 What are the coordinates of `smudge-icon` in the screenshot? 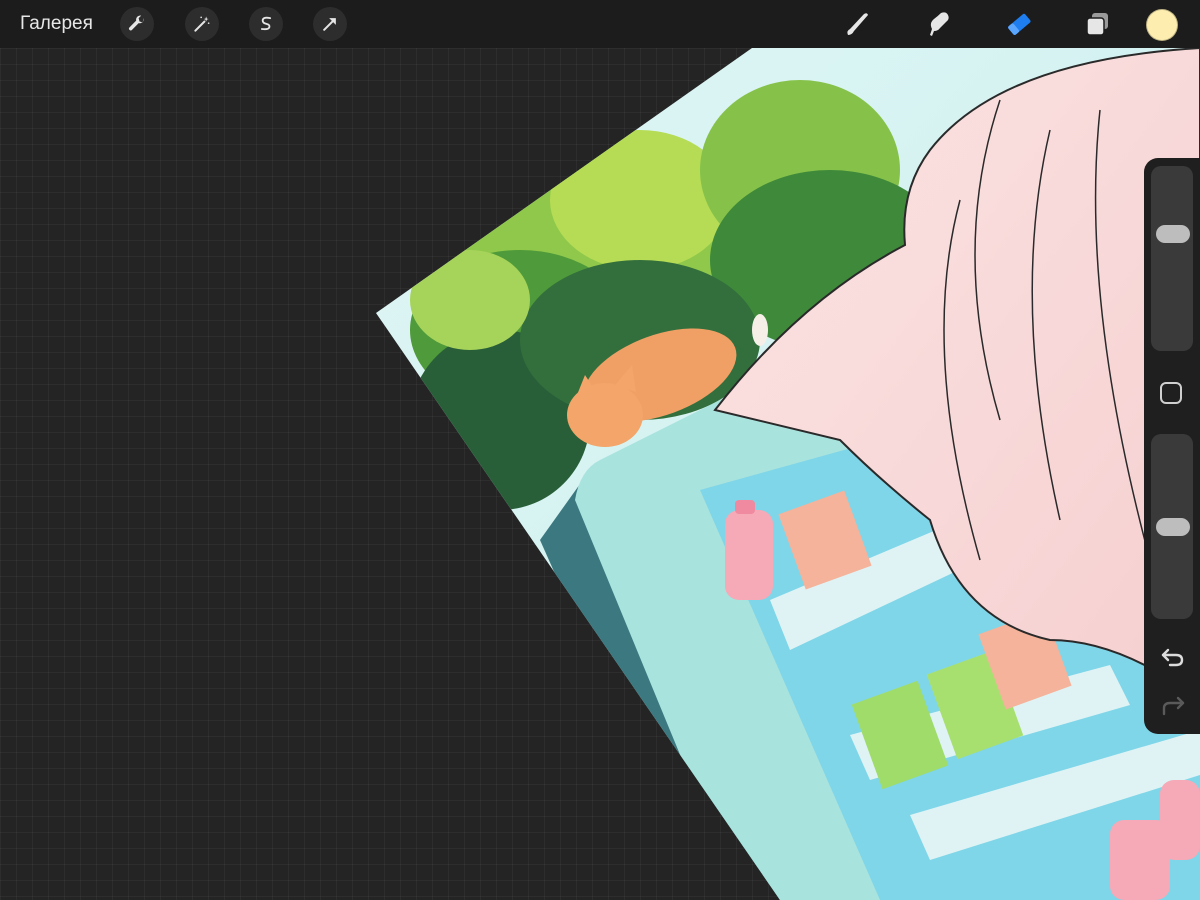 It's located at (939, 24).